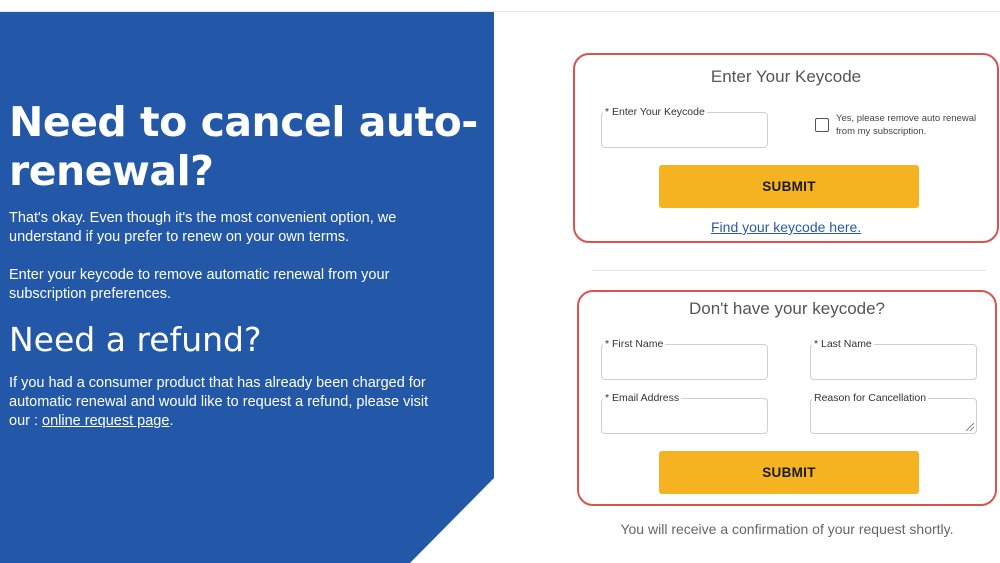 The width and height of the screenshot is (1000, 563). Describe the element at coordinates (893, 416) in the screenshot. I see `reason-textarea` at that location.